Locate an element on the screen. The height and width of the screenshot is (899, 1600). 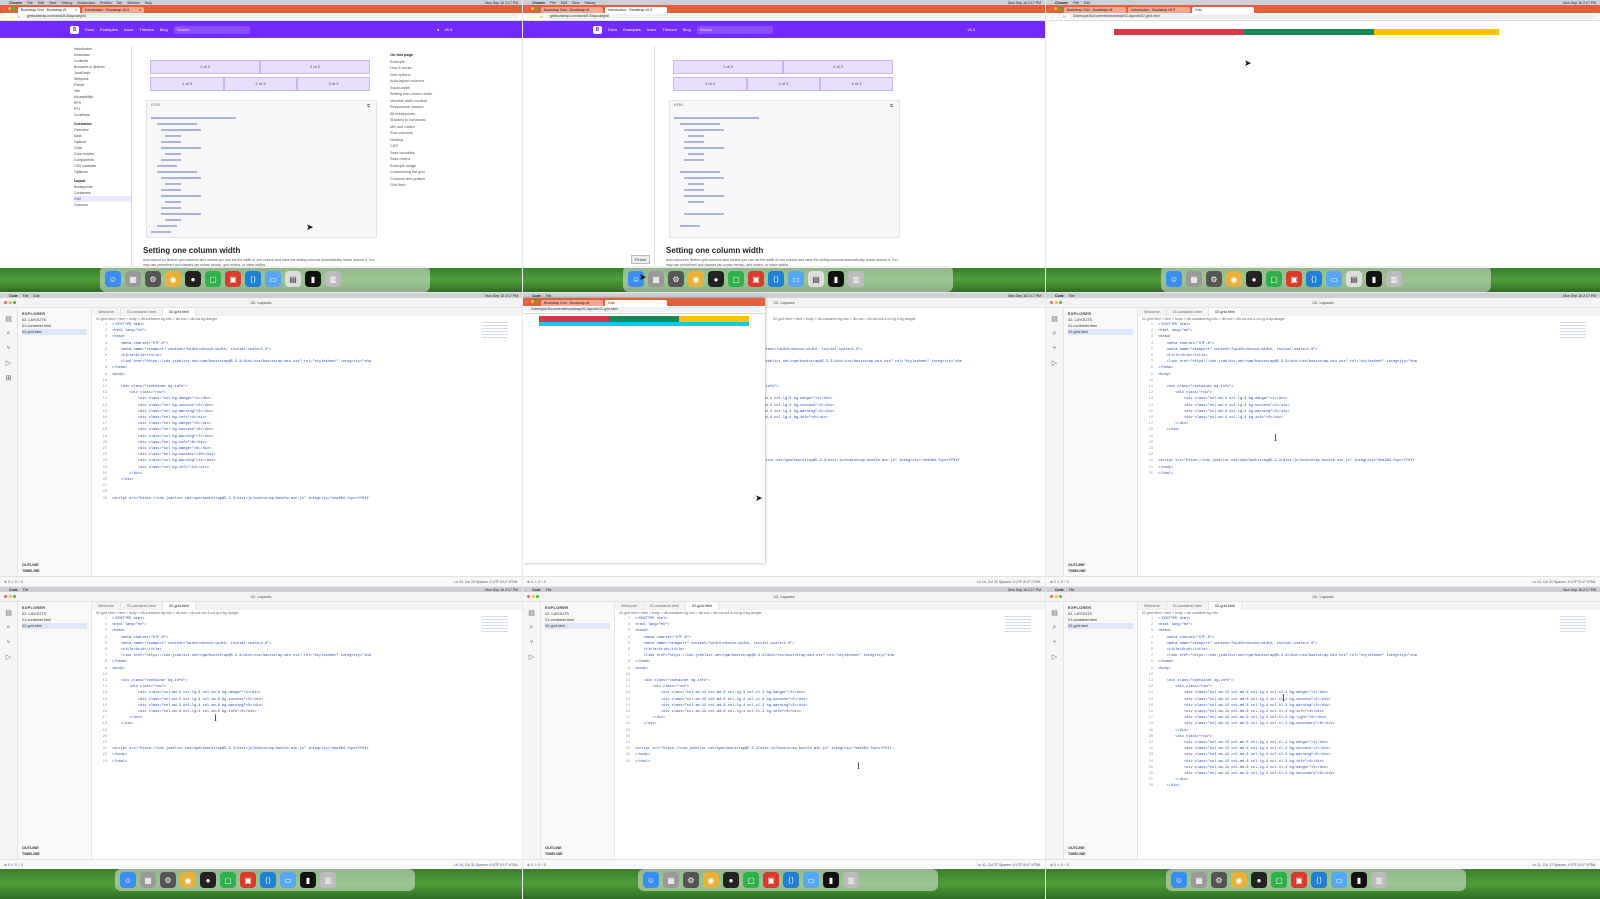
nav-icons: Icons is located at coordinates (652, 29).